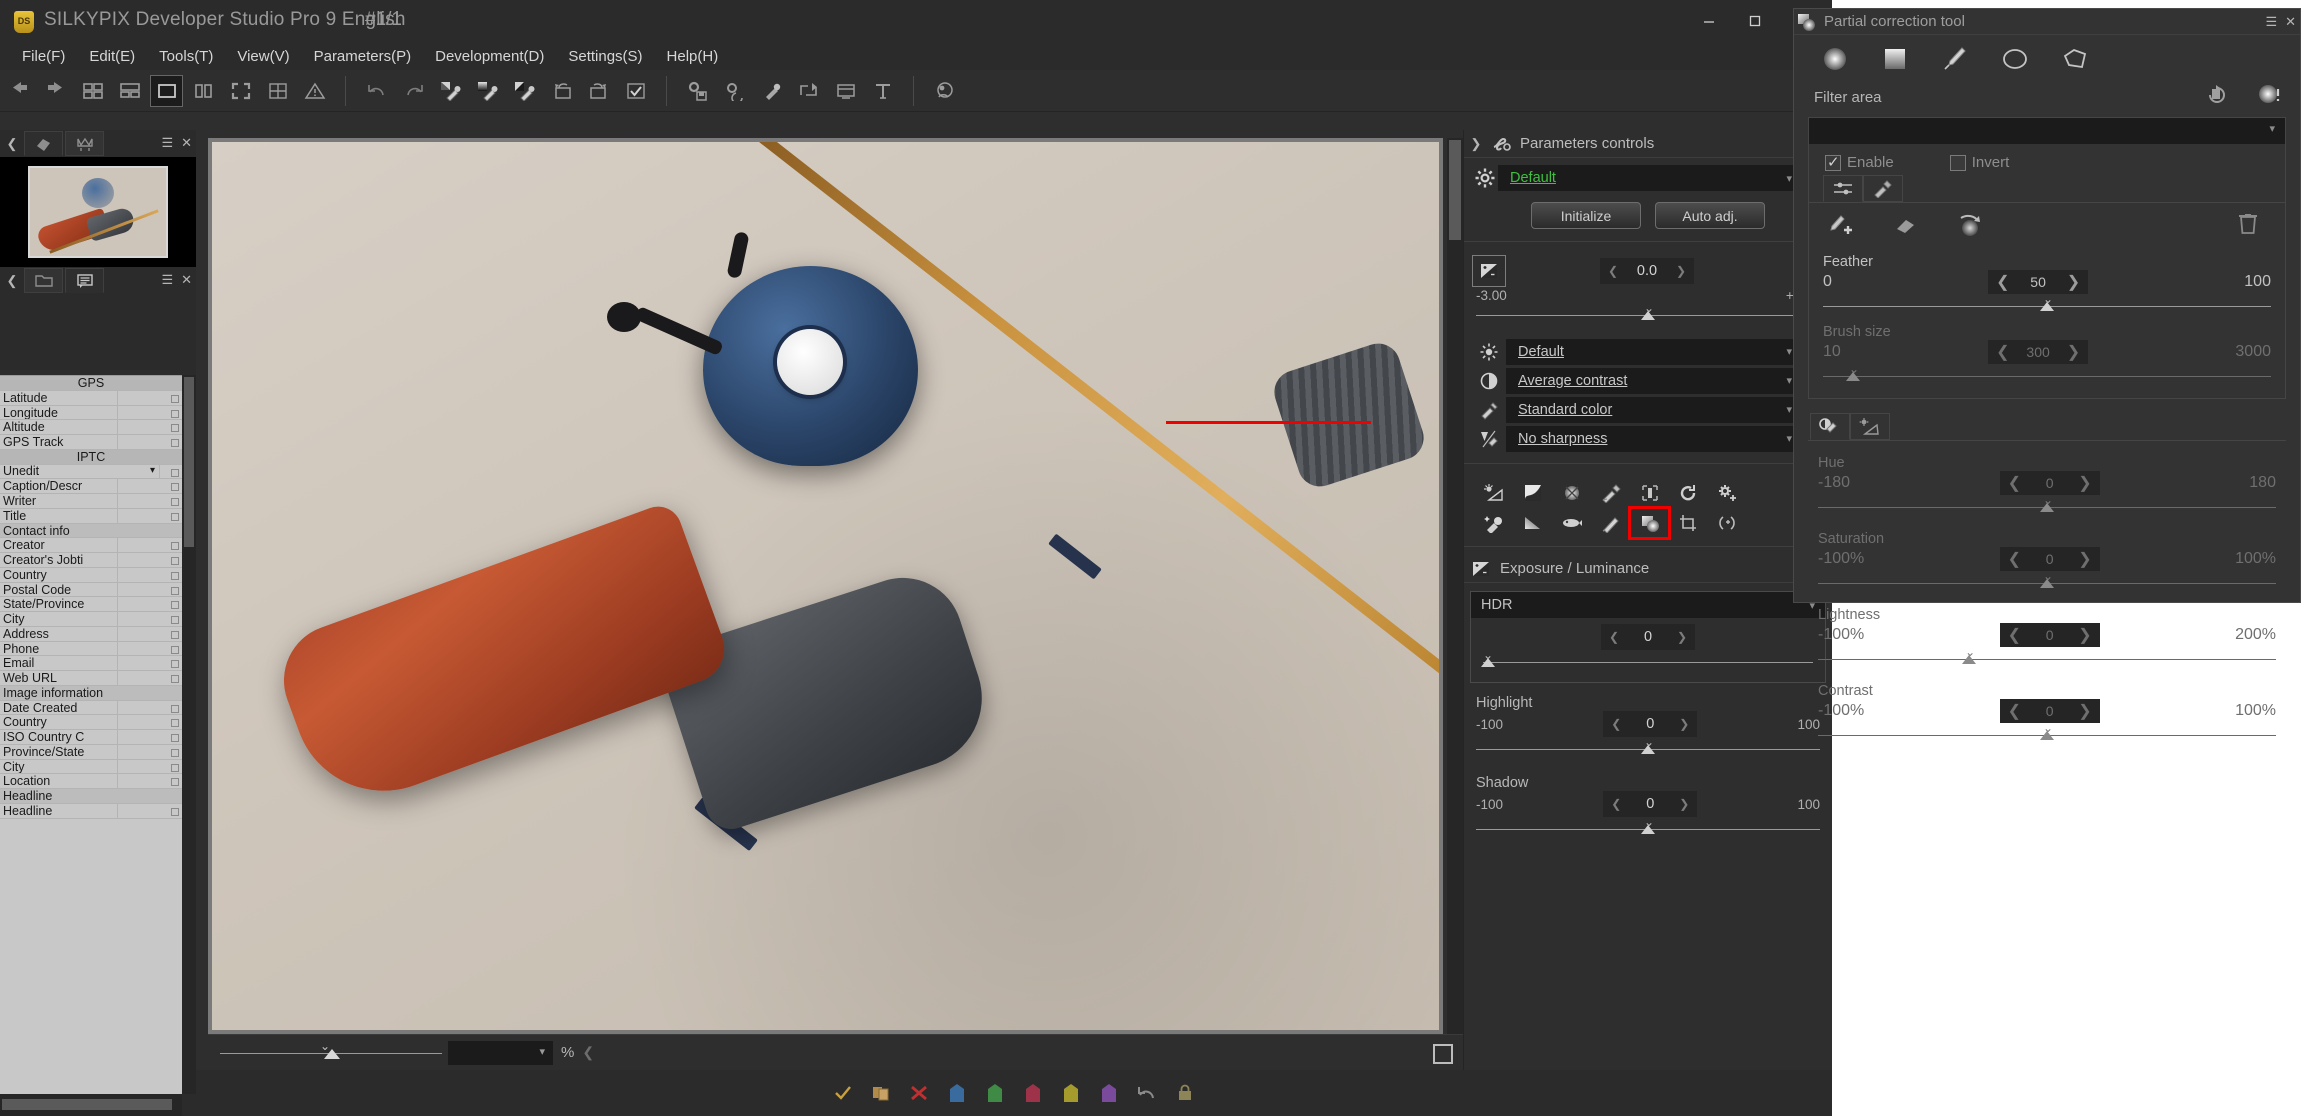 This screenshot has height=1116, width=2318. I want to click on brush-size-decrease-icon: ❮, so click(2002, 352).